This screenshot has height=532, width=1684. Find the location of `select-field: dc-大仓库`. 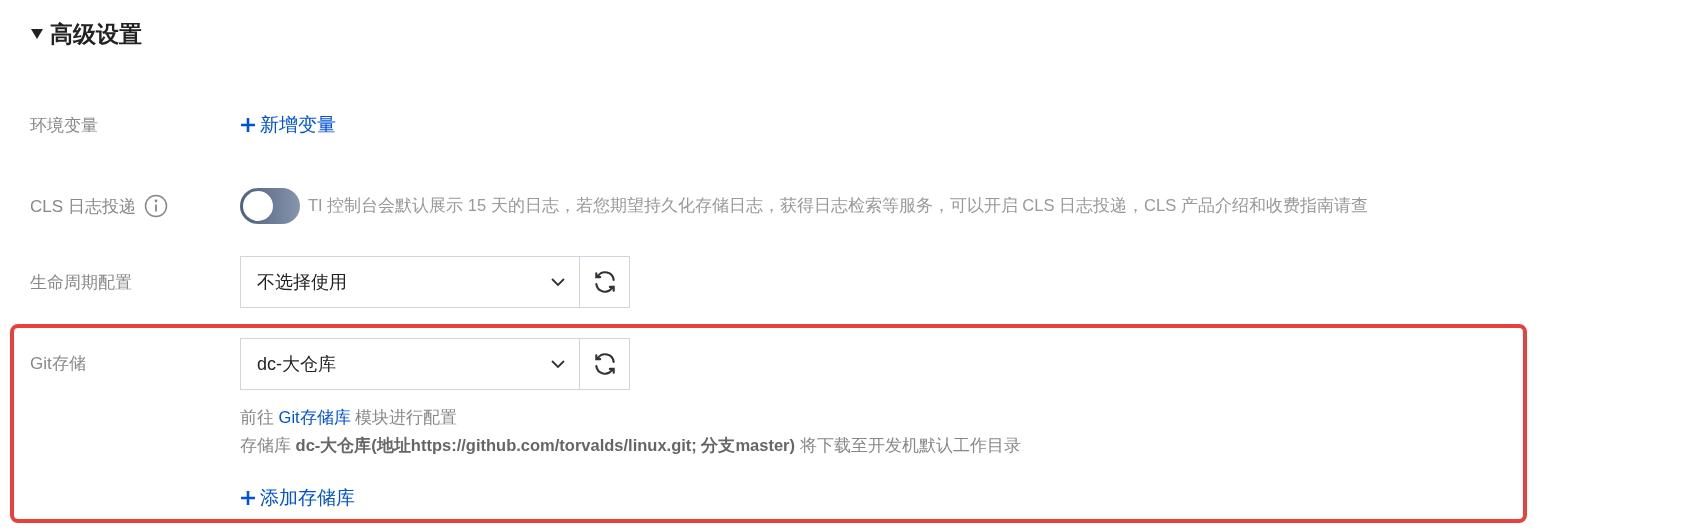

select-field: dc-大仓库 is located at coordinates (410, 364).